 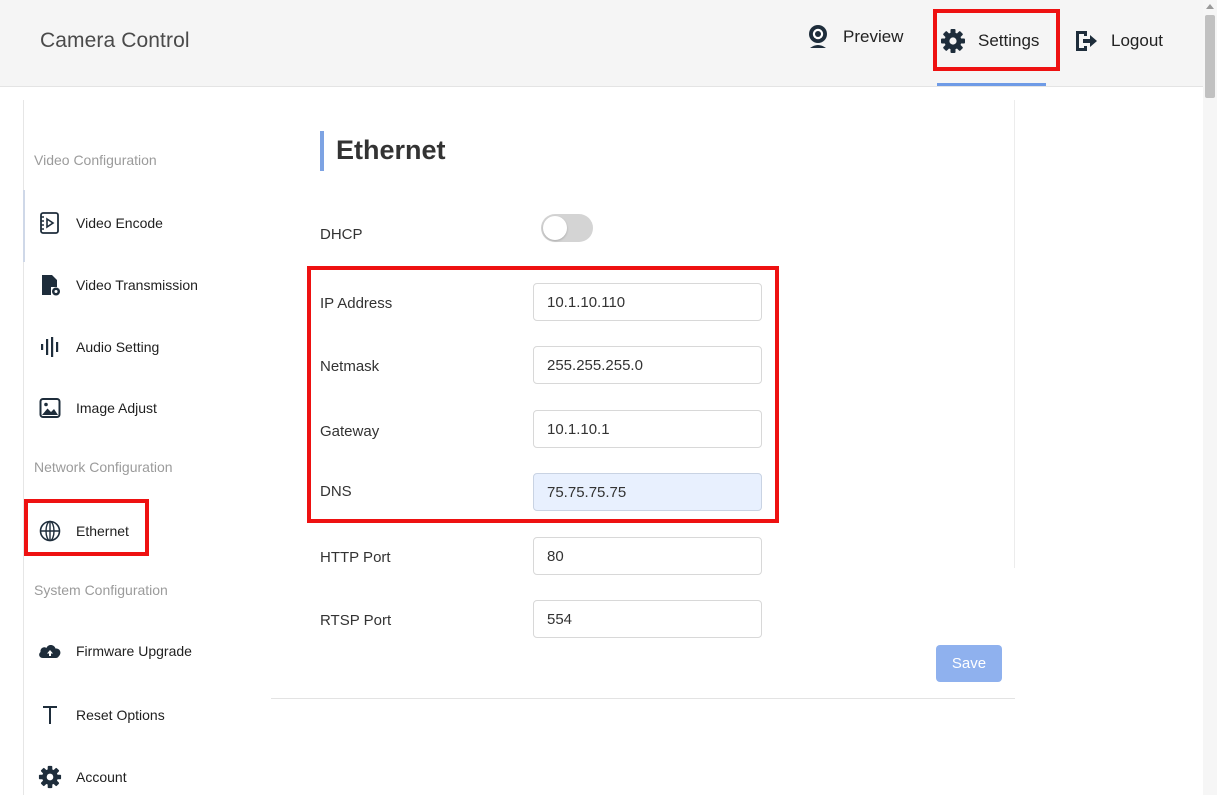 I want to click on sidebar-heading-system: System Configuration, so click(x=101, y=590).